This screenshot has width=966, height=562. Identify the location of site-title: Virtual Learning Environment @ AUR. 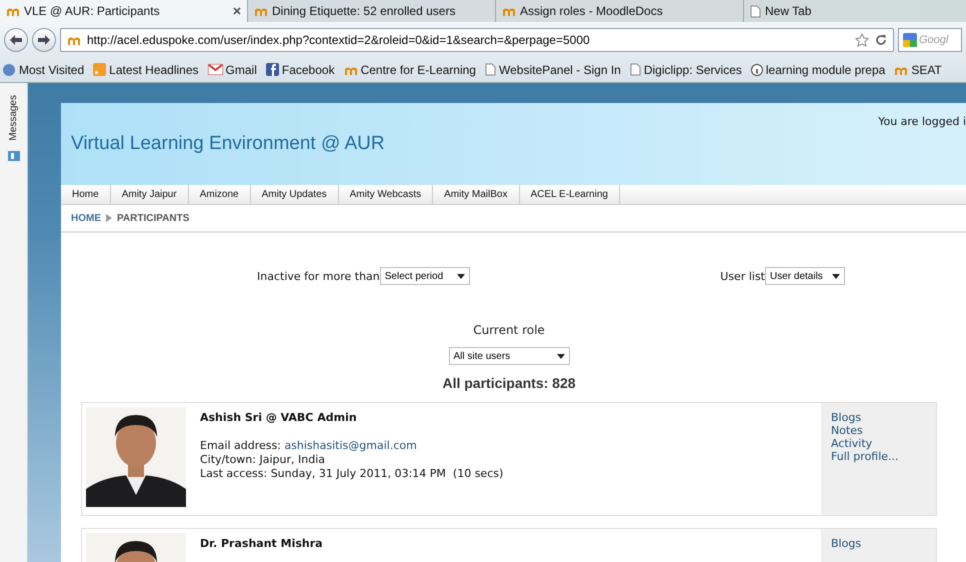
(228, 144).